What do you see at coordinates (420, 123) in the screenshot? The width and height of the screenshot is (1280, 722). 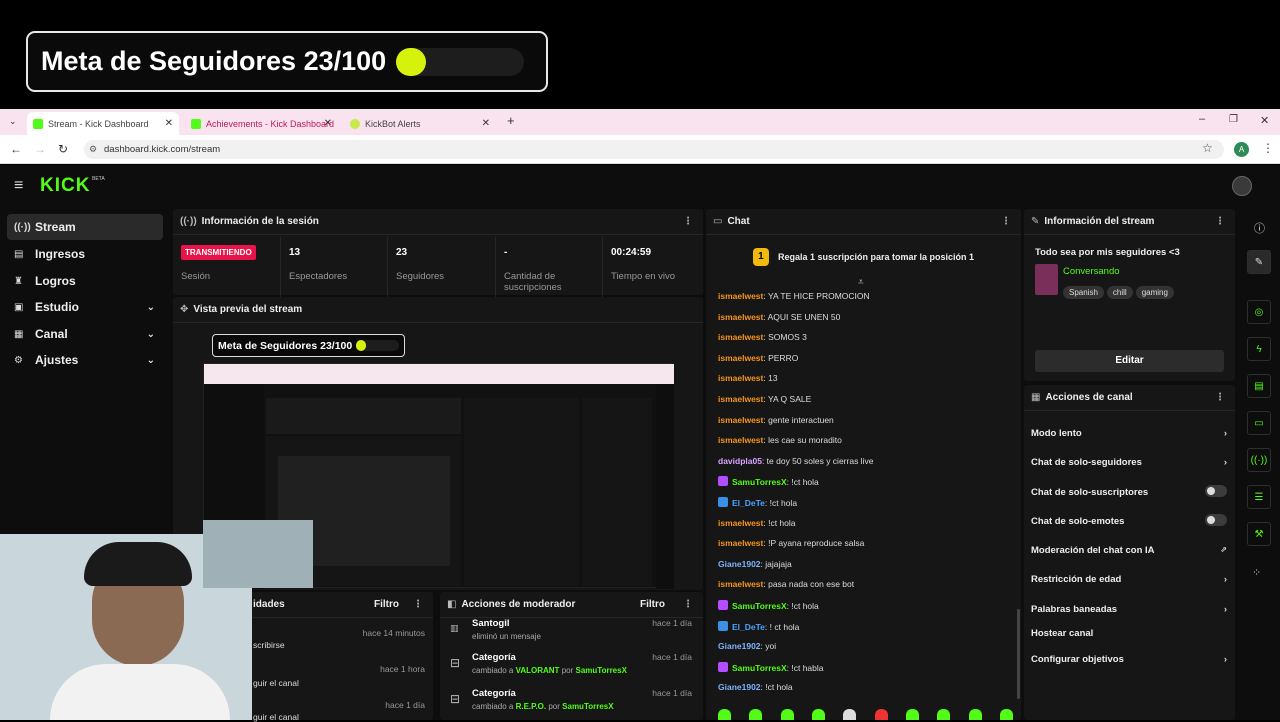 I see `tab-kickbot-alerts: KickBot Alerts ✕` at bounding box center [420, 123].